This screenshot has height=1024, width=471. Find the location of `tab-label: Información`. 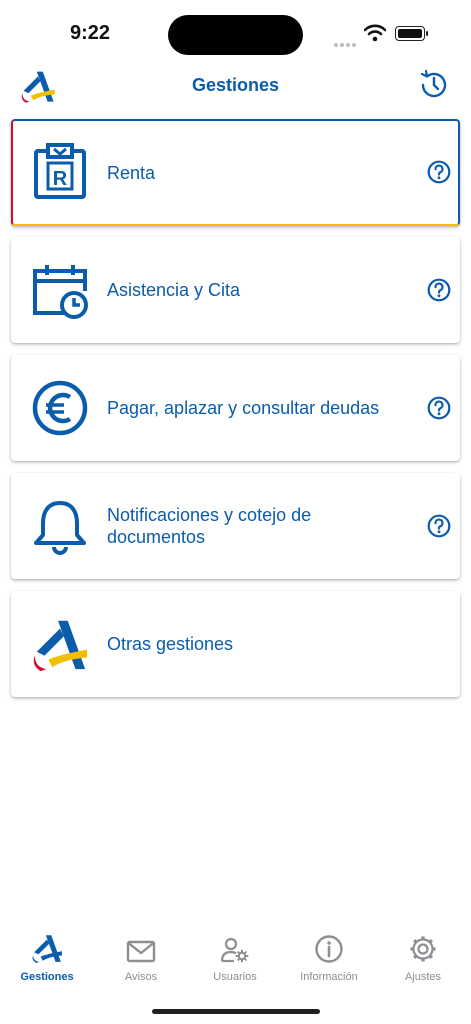

tab-label: Información is located at coordinates (329, 977).